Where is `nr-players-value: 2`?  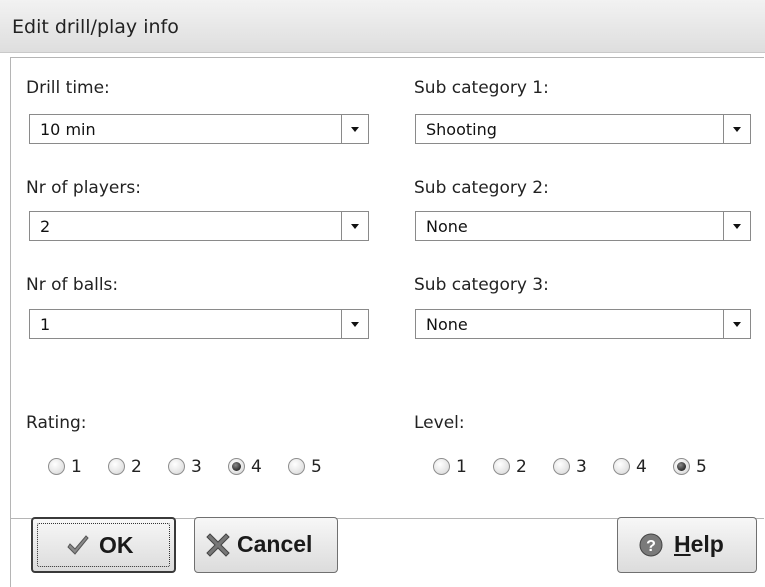
nr-players-value: 2 is located at coordinates (45, 226).